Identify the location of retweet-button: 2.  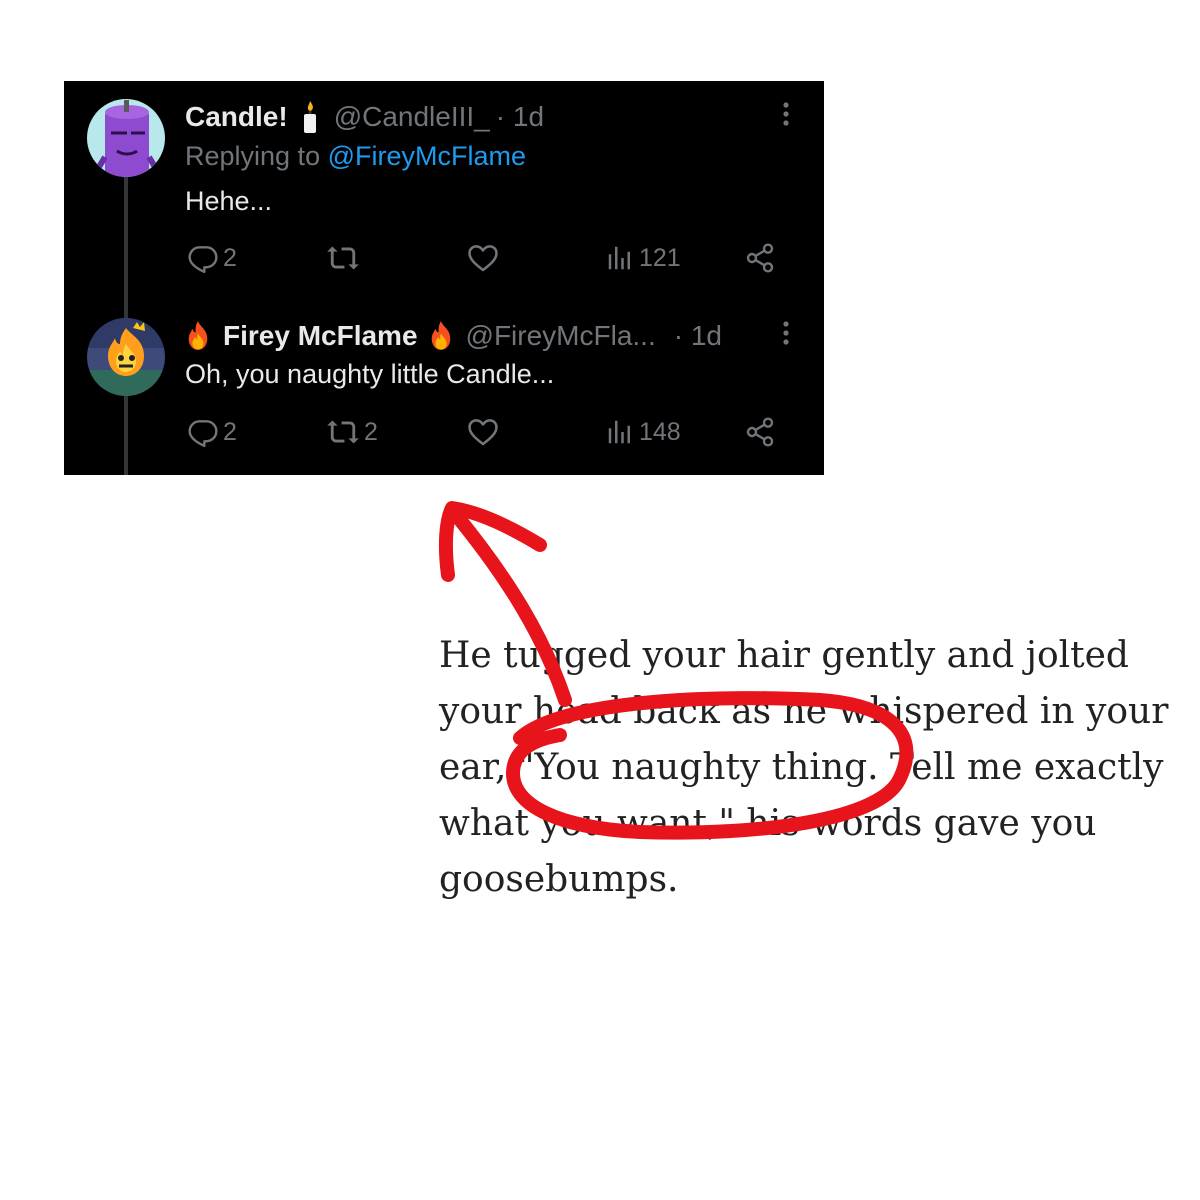
(352, 432).